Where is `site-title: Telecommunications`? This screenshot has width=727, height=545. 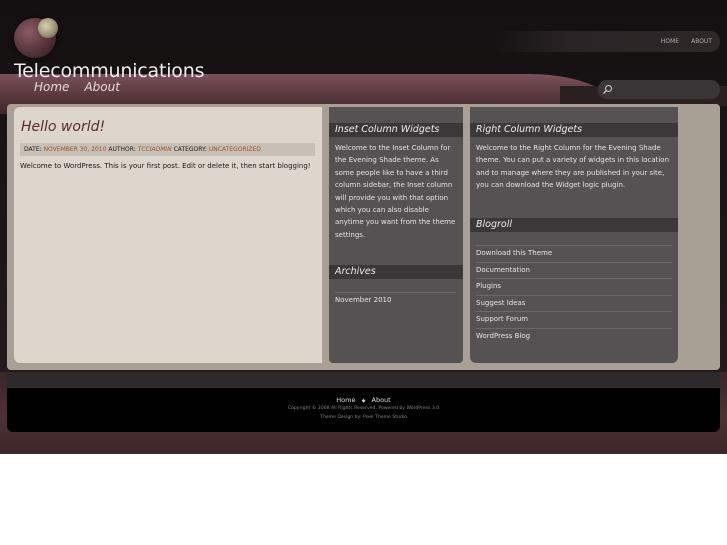
site-title: Telecommunications is located at coordinates (109, 71).